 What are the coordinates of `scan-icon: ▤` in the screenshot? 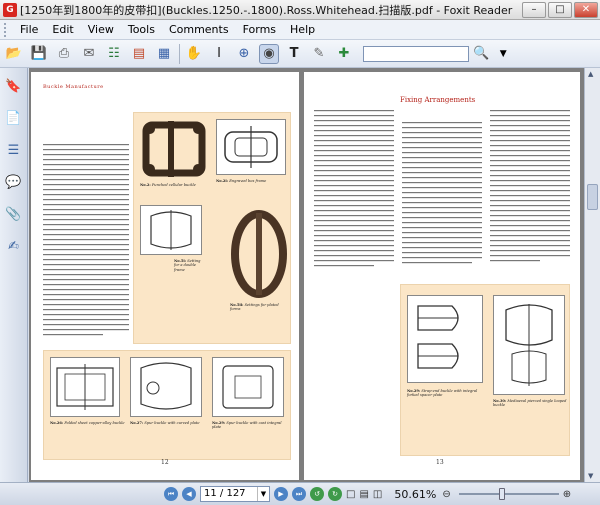 It's located at (139, 54).